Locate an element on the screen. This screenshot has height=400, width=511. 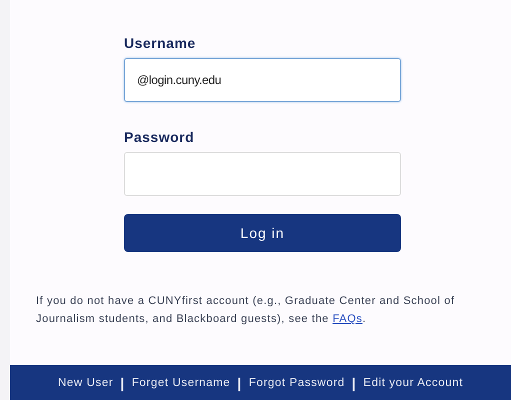
username-label: Username is located at coordinates (160, 43).